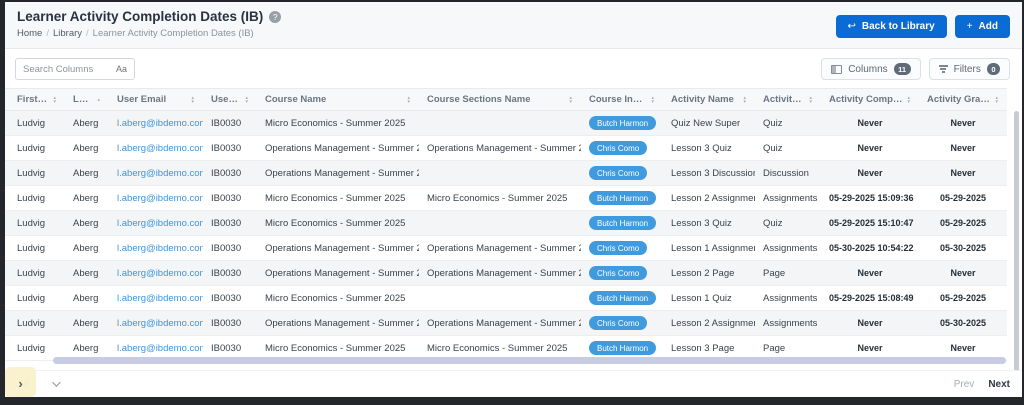  What do you see at coordinates (529, 360) in the screenshot?
I see `horizontal-scrollbar` at bounding box center [529, 360].